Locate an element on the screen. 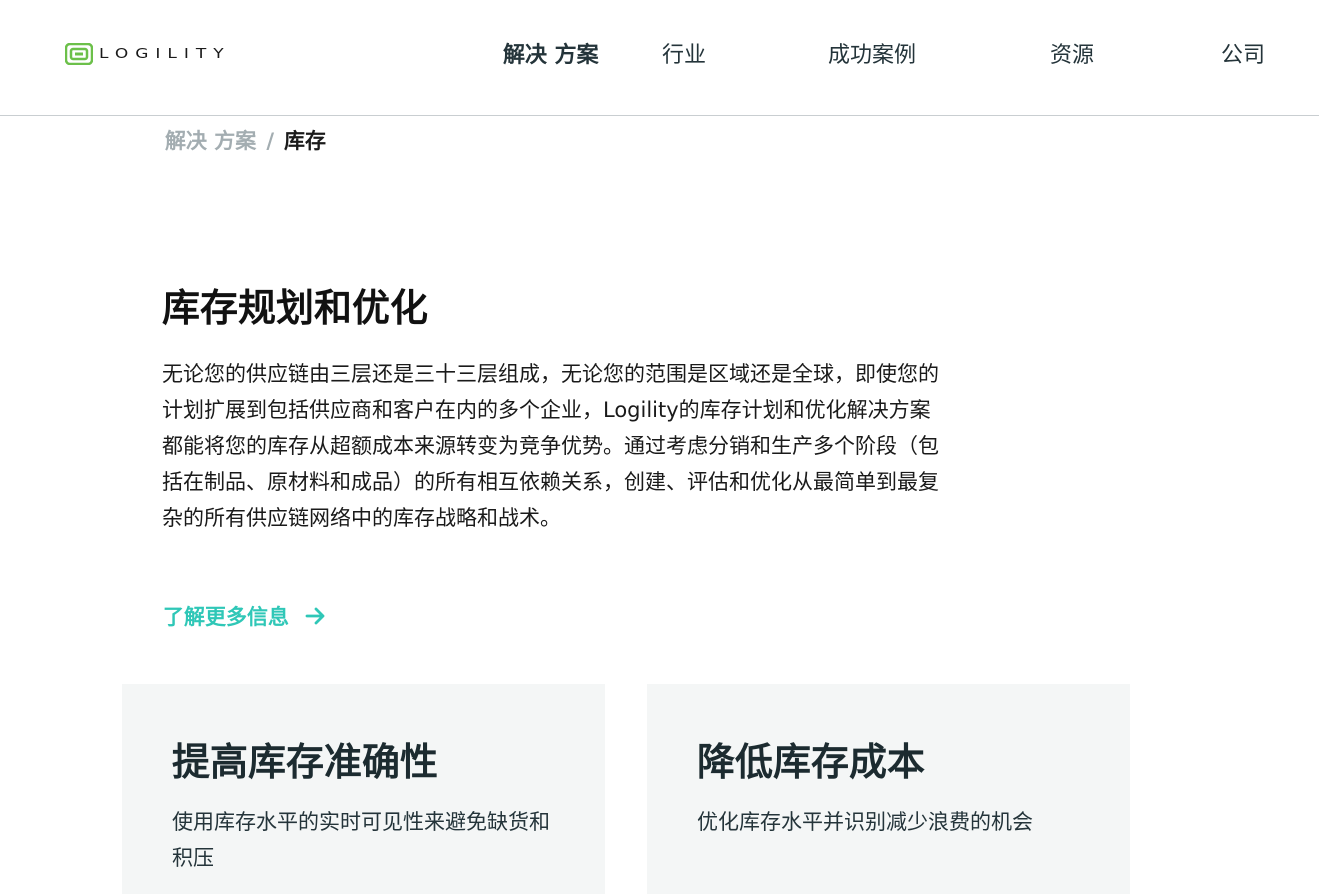  learn-more-link: 了解更多信息 is located at coordinates (245, 616).